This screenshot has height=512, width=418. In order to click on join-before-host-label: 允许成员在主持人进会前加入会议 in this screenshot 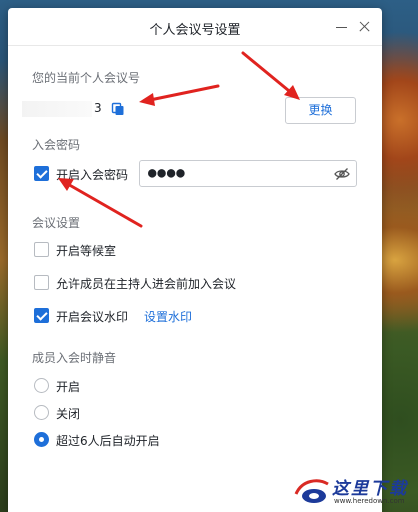, I will do `click(146, 284)`.